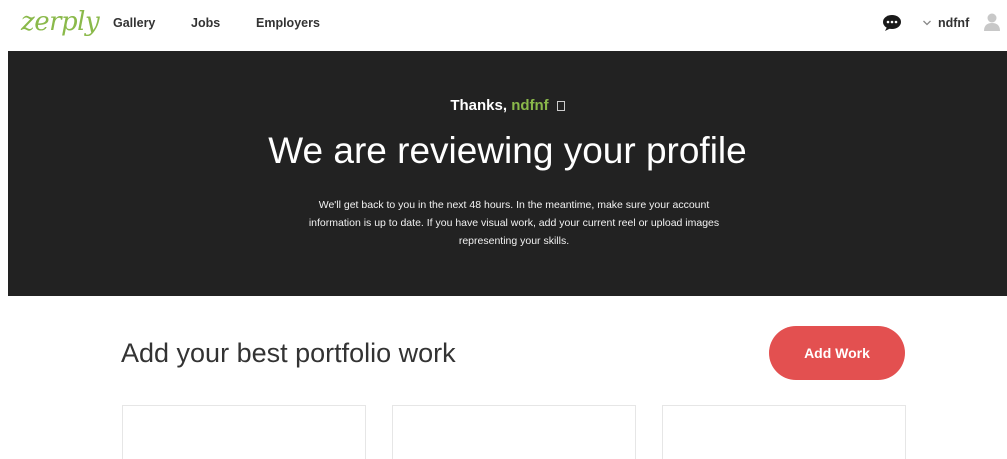  I want to click on nav-link-employers: Employers, so click(288, 23).